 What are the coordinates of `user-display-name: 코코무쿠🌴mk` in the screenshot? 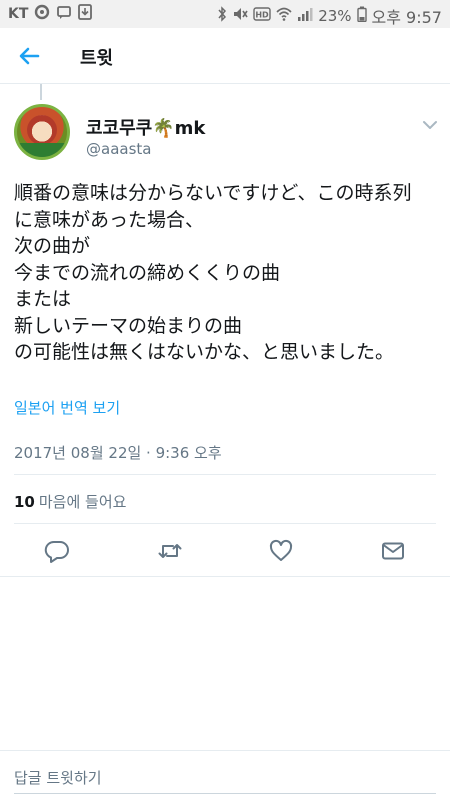 It's located at (145, 127).